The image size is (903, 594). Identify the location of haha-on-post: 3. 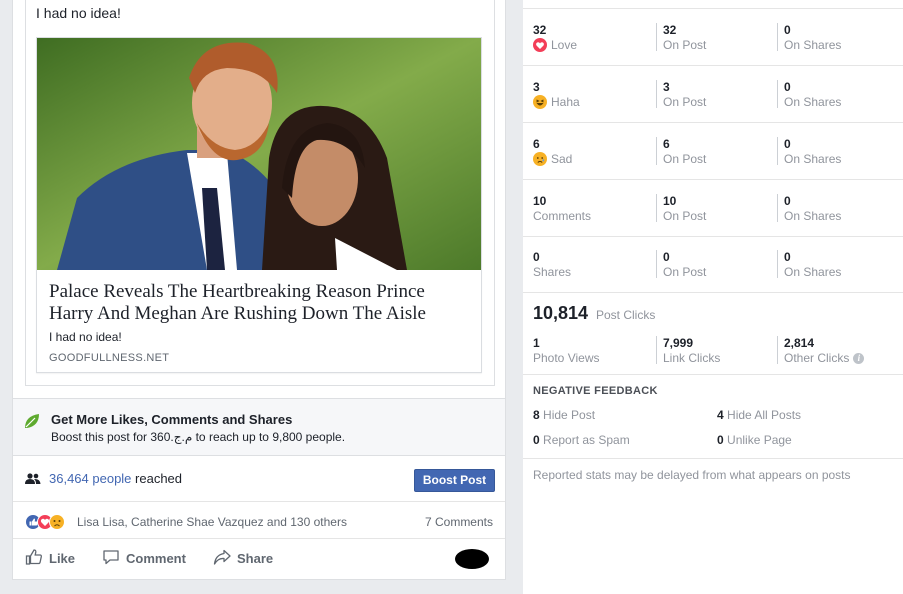
(666, 87).